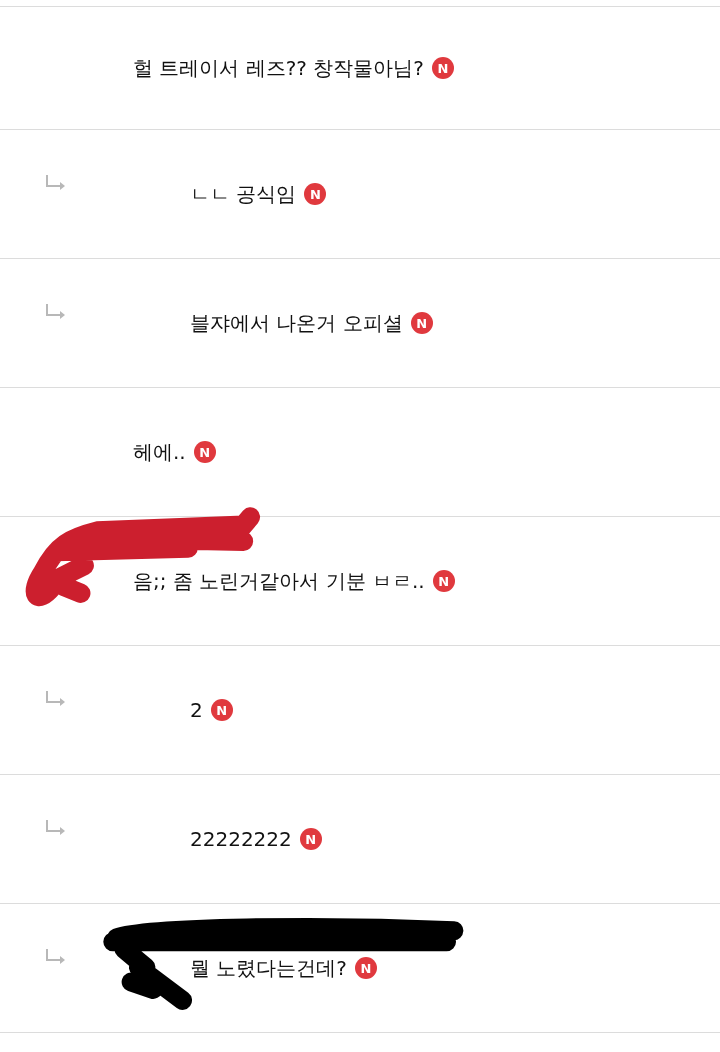 The image size is (720, 1052). What do you see at coordinates (159, 452) in the screenshot?
I see `comment-text: 헤에..` at bounding box center [159, 452].